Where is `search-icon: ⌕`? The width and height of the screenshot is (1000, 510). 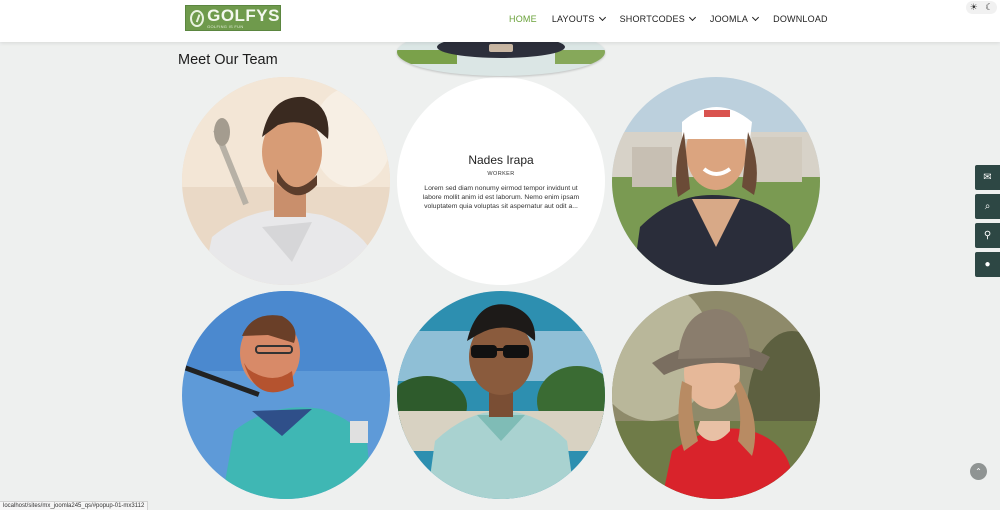
search-icon: ⌕ is located at coordinates (987, 206).